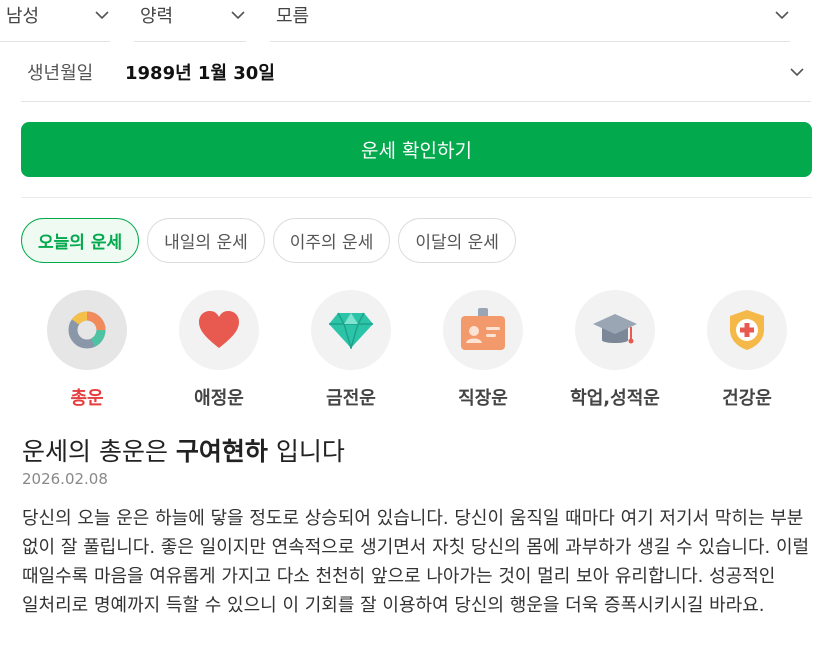  Describe the element at coordinates (80, 240) in the screenshot. I see `tab-today: 오늘의 운세` at that location.